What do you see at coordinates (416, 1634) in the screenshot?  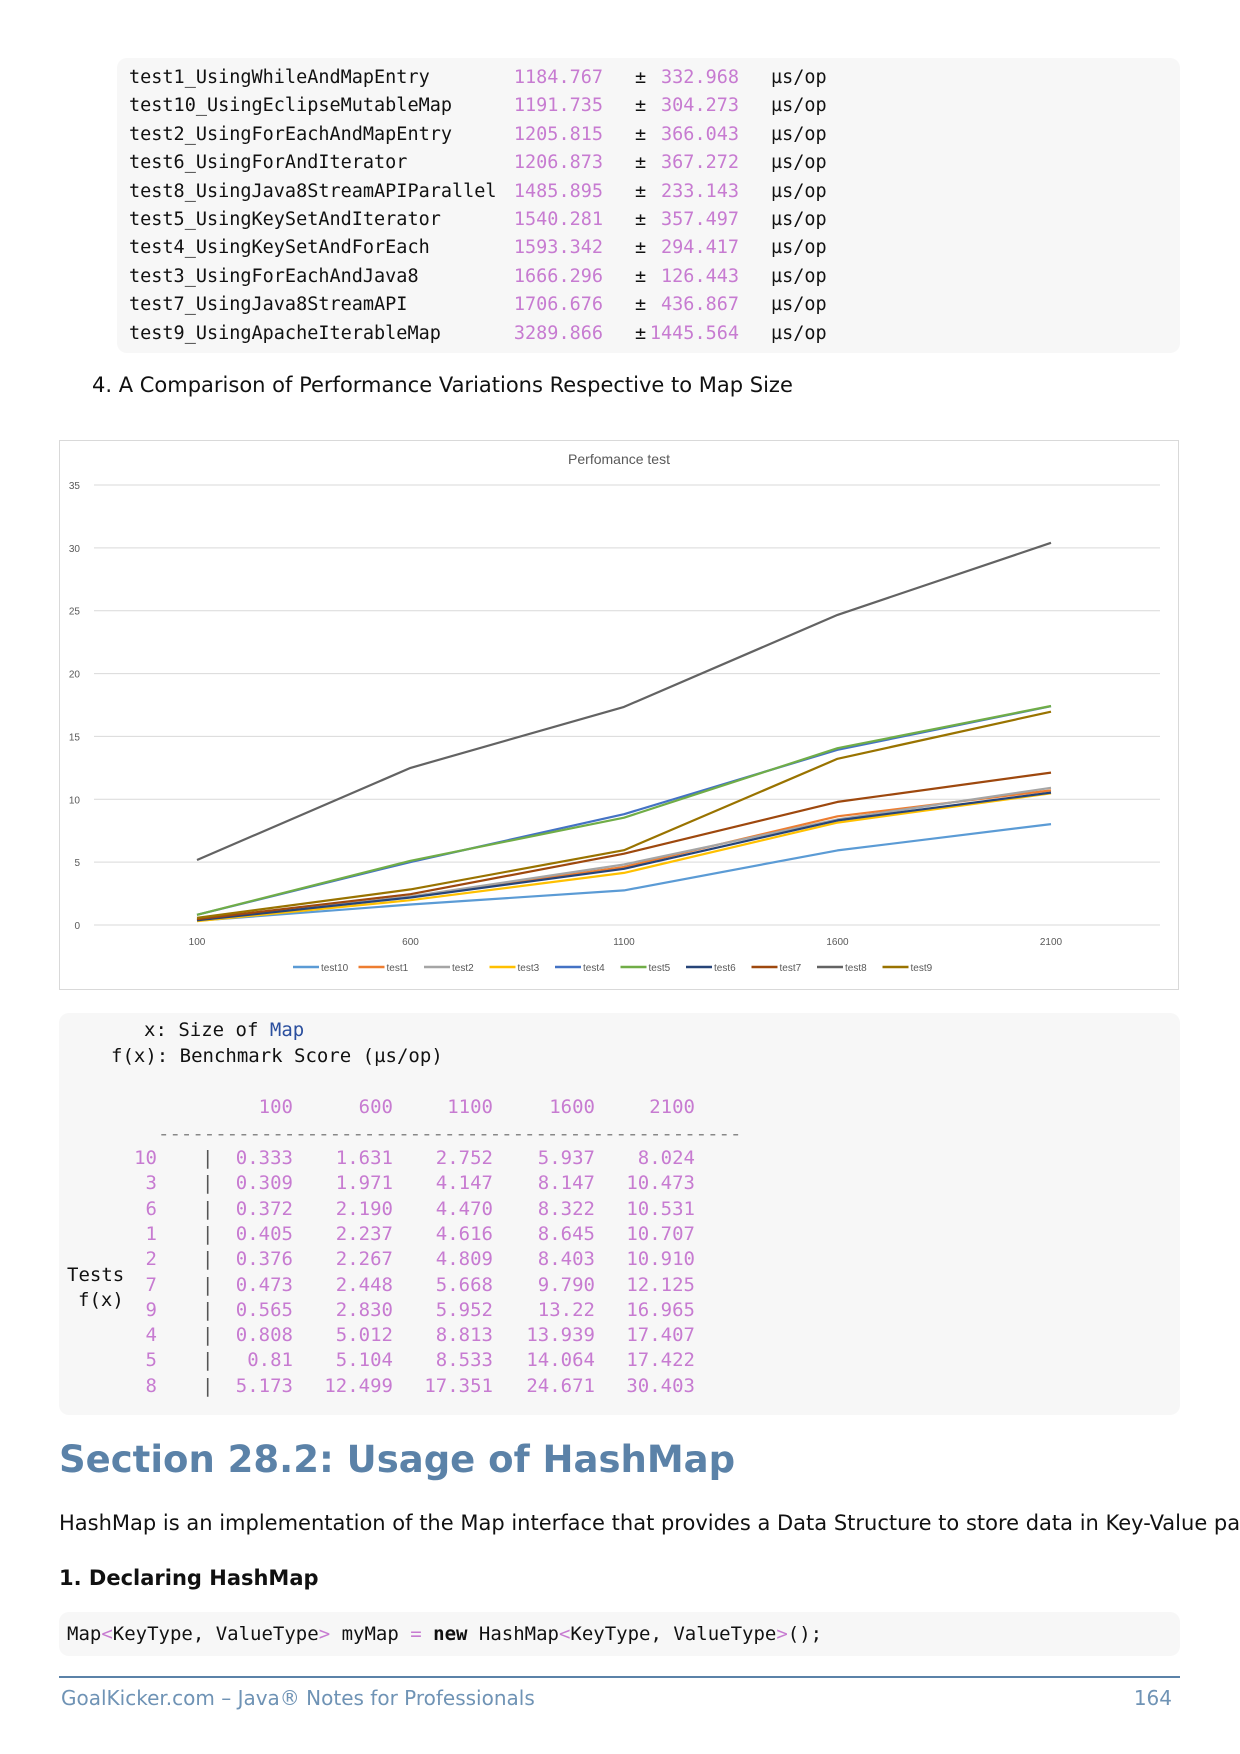 I see `code-token: =` at bounding box center [416, 1634].